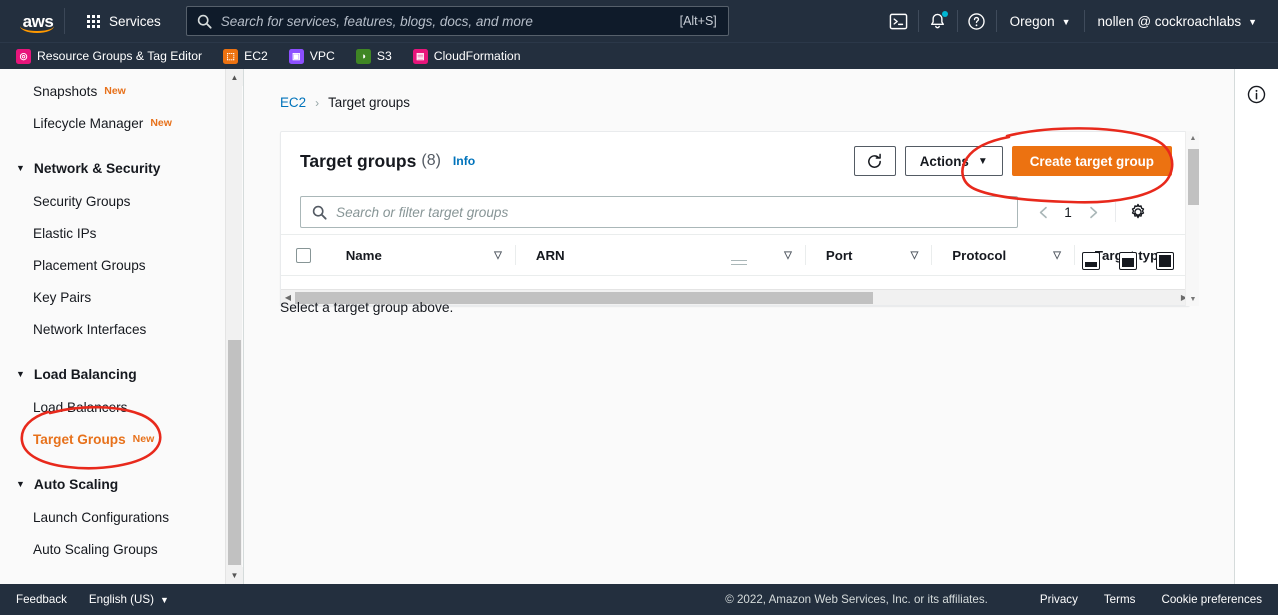 This screenshot has width=1278, height=615. What do you see at coordinates (1093, 212) in the screenshot?
I see `pagination-next-button` at bounding box center [1093, 212].